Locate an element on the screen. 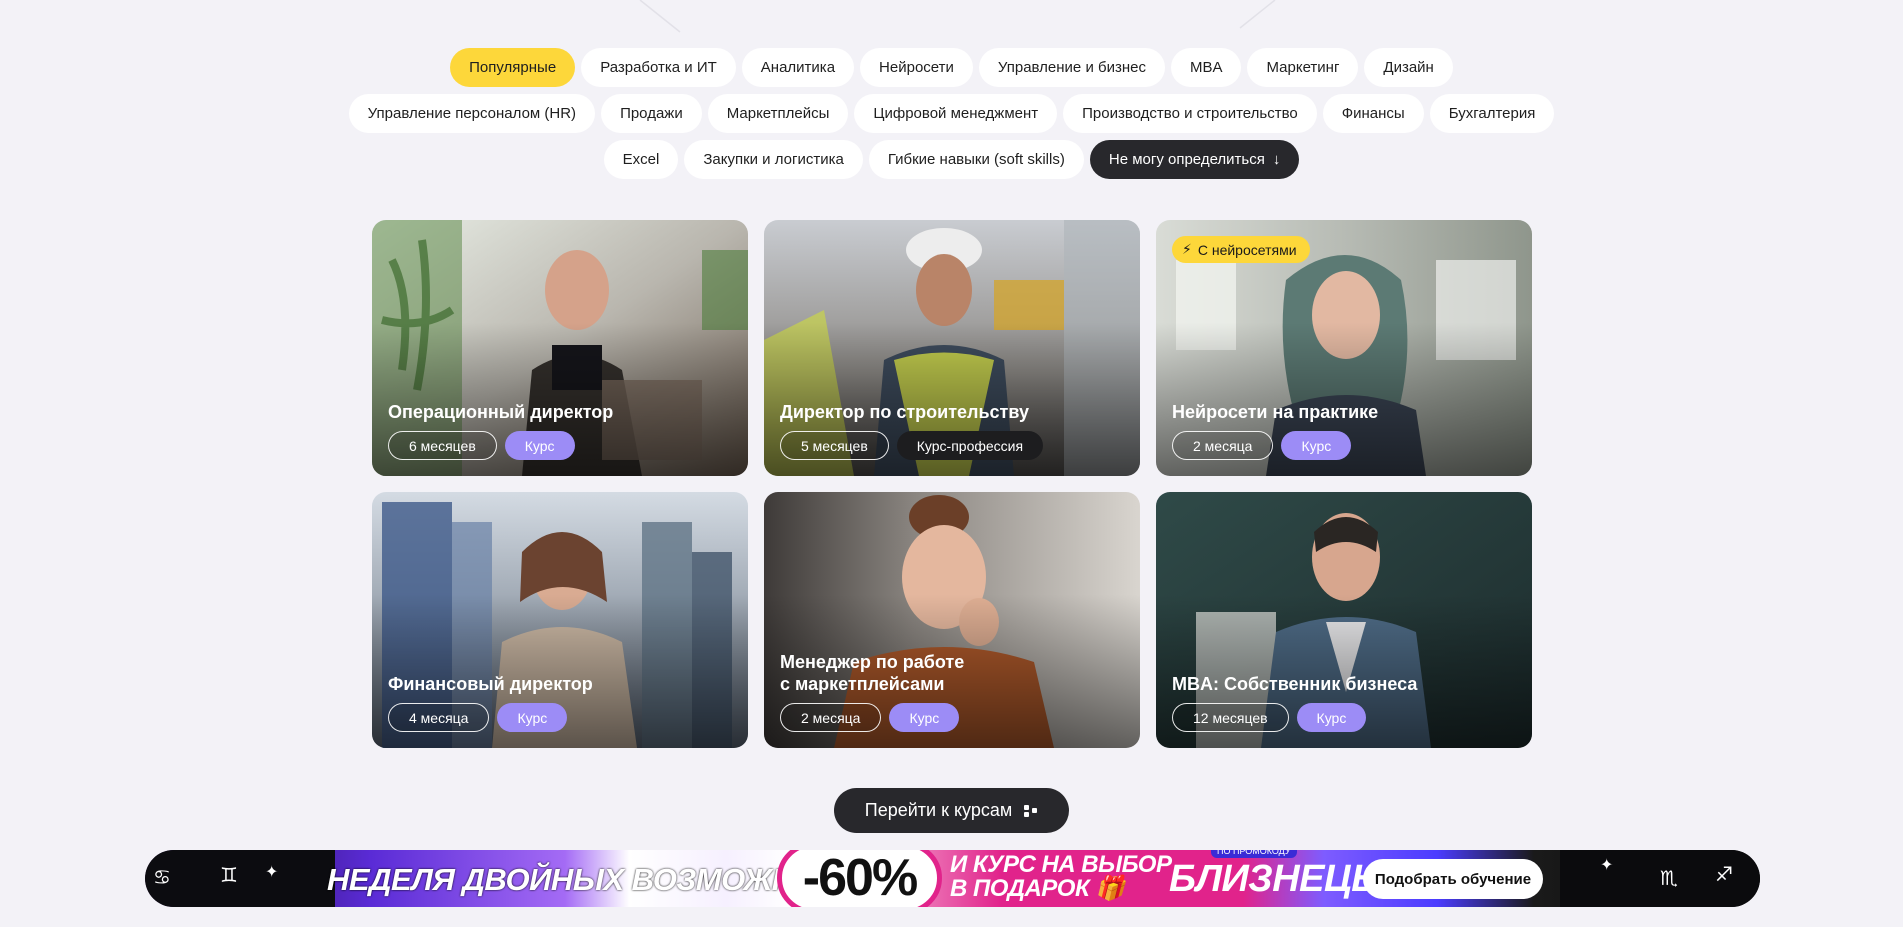 This screenshot has width=1903, height=927. filter-chip-dev-it: Разработка и ИТ is located at coordinates (658, 67).